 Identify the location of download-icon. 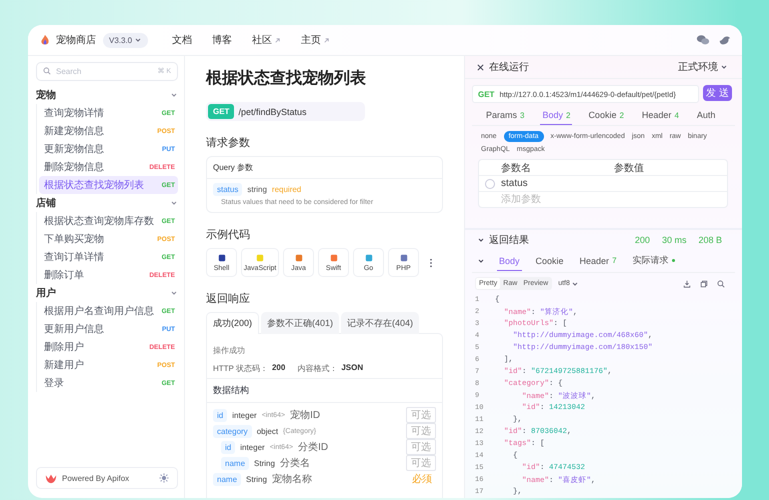
(687, 284).